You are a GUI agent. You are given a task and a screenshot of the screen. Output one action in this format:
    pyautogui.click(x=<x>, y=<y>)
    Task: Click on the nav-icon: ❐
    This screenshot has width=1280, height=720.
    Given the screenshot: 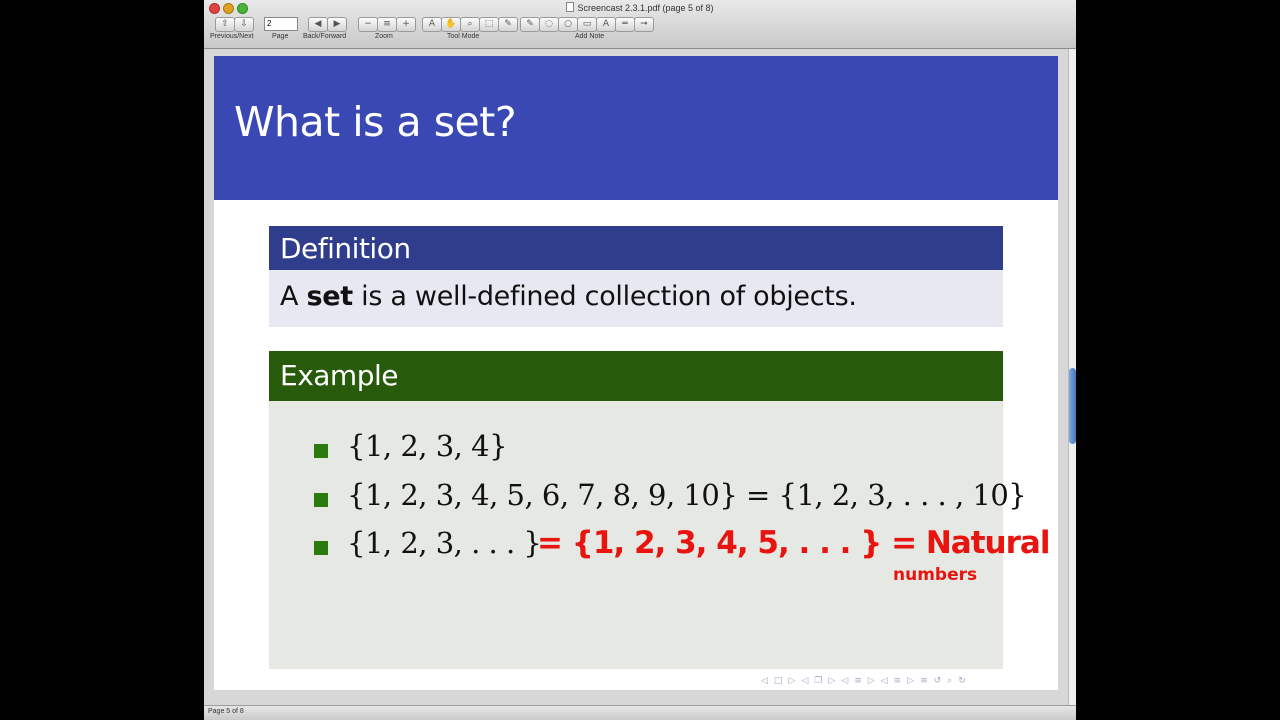 What is the action you would take?
    pyautogui.click(x=818, y=681)
    